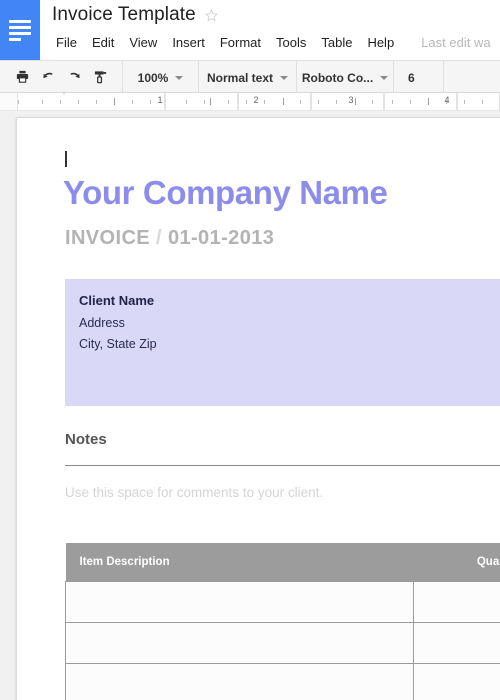 The height and width of the screenshot is (700, 500). Describe the element at coordinates (108, 238) in the screenshot. I see `invoice-label: INVOICE` at that location.